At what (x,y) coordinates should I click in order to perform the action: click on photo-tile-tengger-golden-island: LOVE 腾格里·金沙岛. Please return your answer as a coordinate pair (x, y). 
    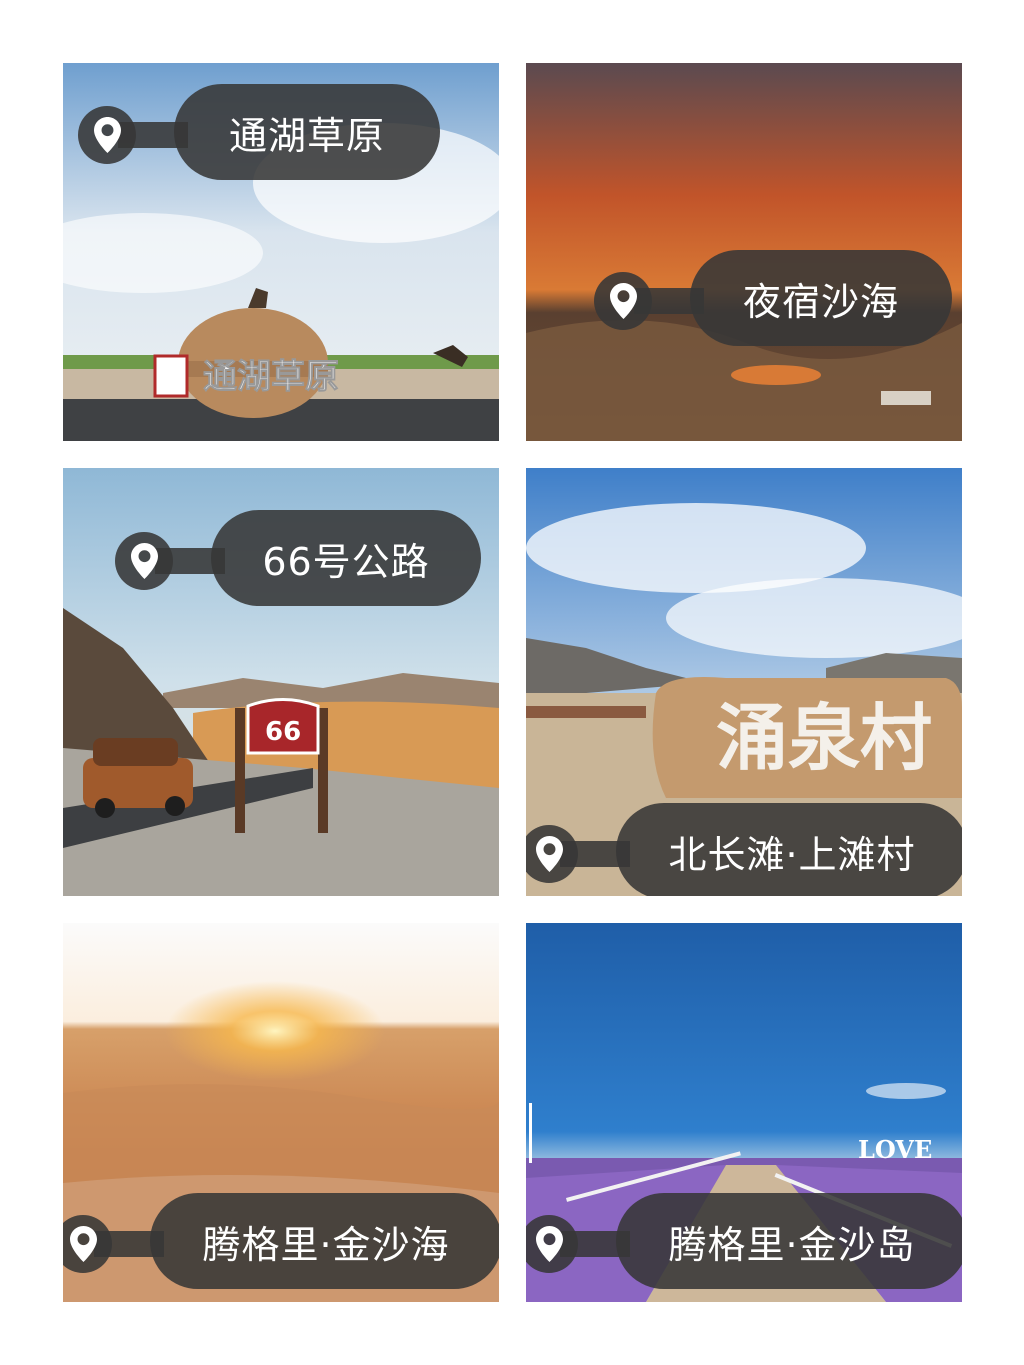
    Looking at the image, I should click on (744, 1112).